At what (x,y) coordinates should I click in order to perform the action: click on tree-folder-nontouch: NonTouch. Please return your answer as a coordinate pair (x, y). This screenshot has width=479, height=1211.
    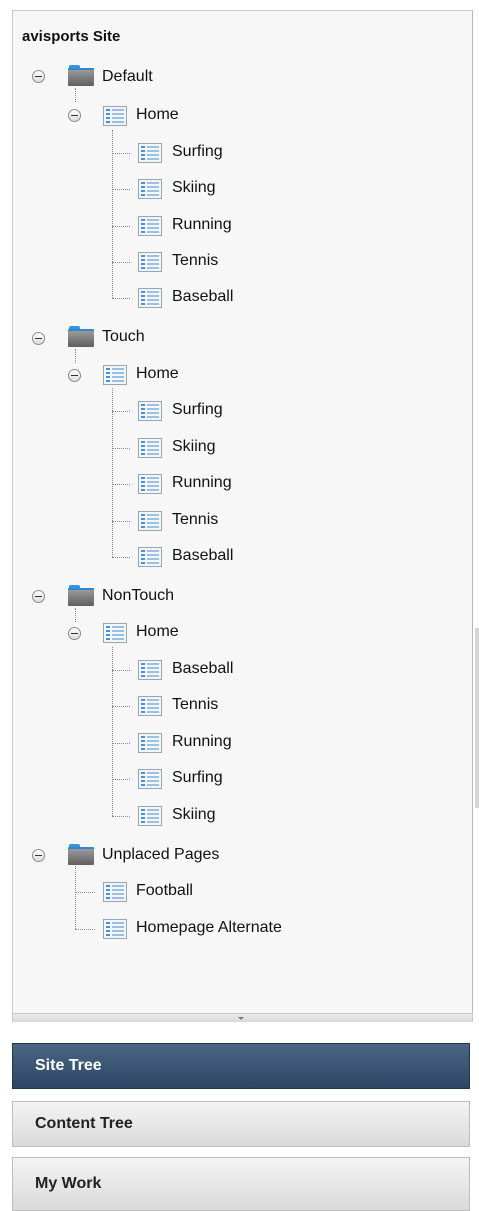
    Looking at the image, I should click on (138, 596).